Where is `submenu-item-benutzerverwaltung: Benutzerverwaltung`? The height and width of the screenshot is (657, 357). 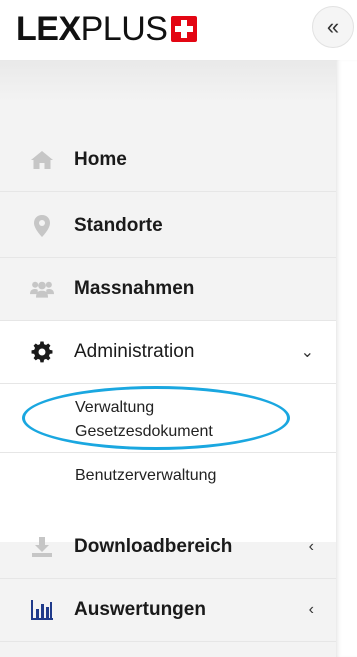 submenu-item-benutzerverwaltung: Benutzerverwaltung is located at coordinates (145, 476).